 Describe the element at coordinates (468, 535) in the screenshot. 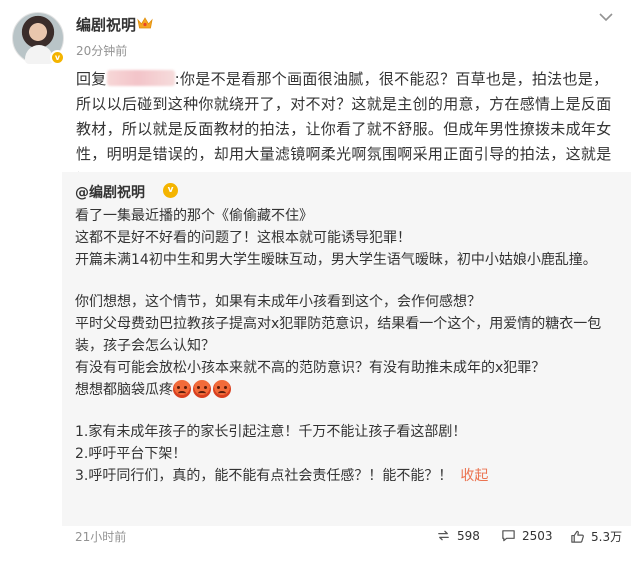

I see `repost-count: 598` at that location.